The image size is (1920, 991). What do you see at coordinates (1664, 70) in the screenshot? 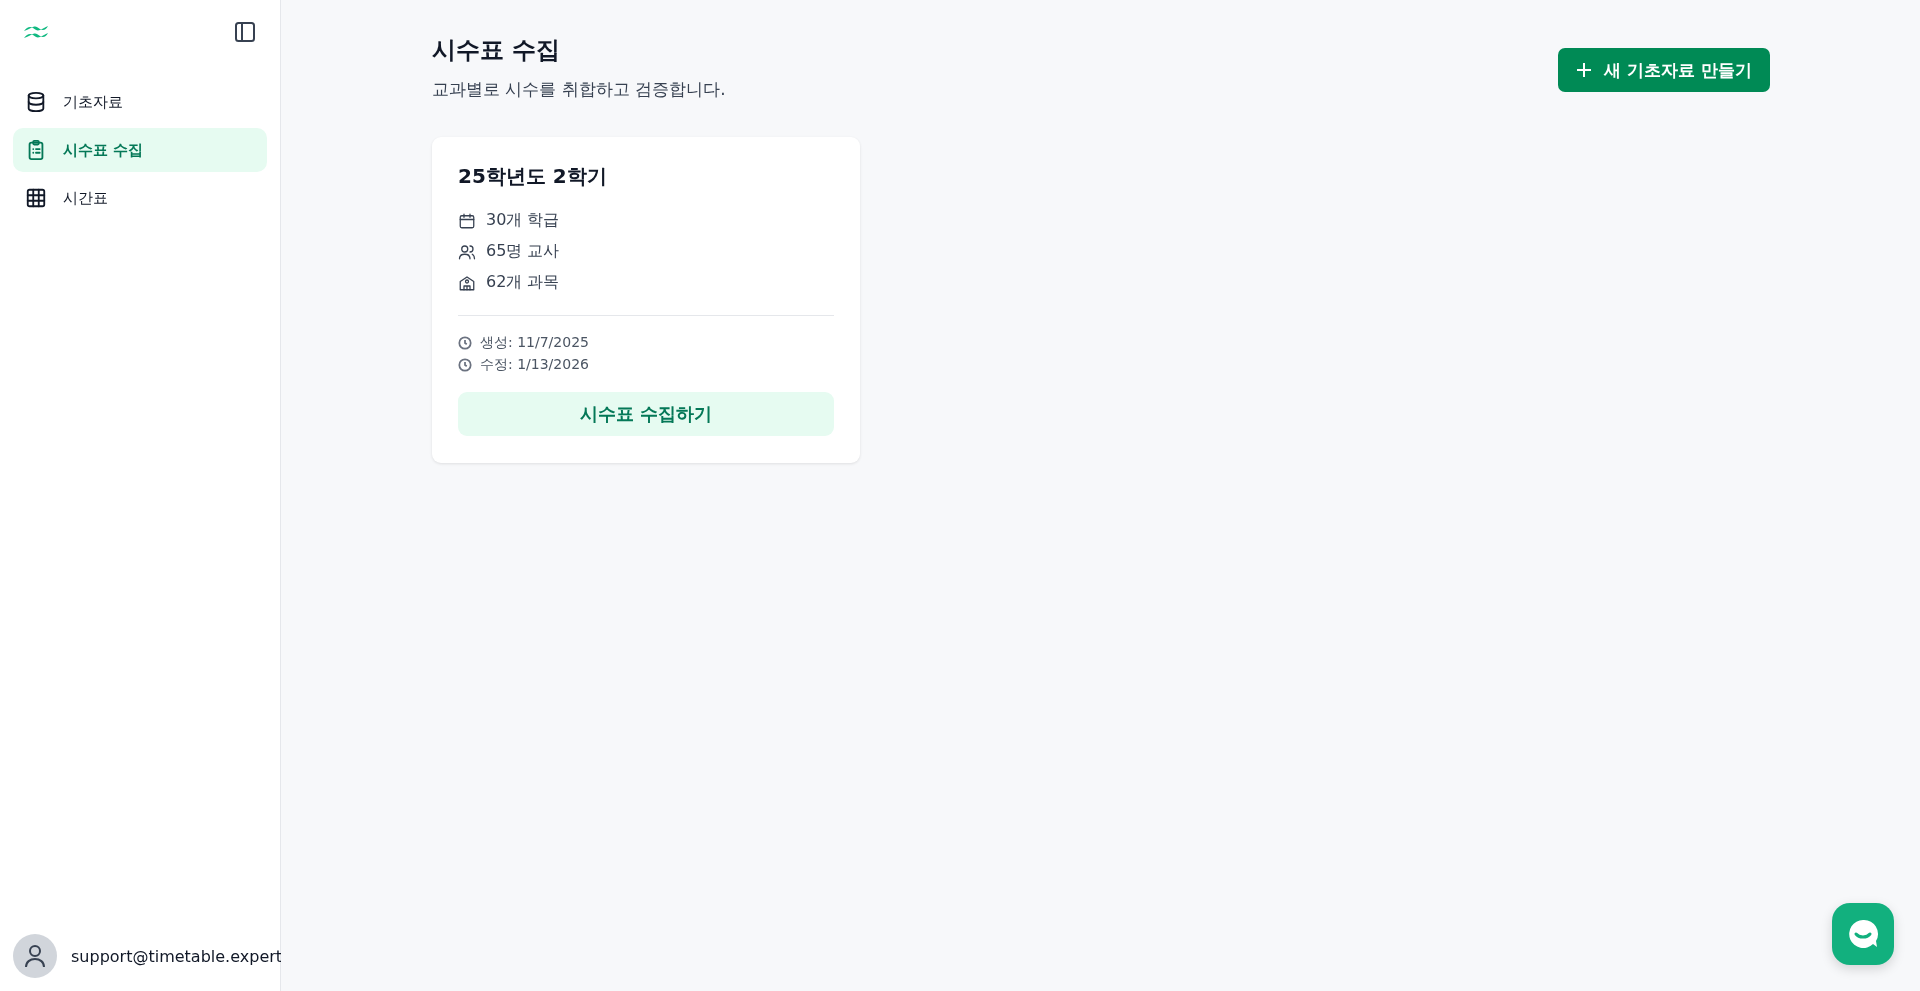
I see `new-data-button: 새 기초자료 만들기` at bounding box center [1664, 70].